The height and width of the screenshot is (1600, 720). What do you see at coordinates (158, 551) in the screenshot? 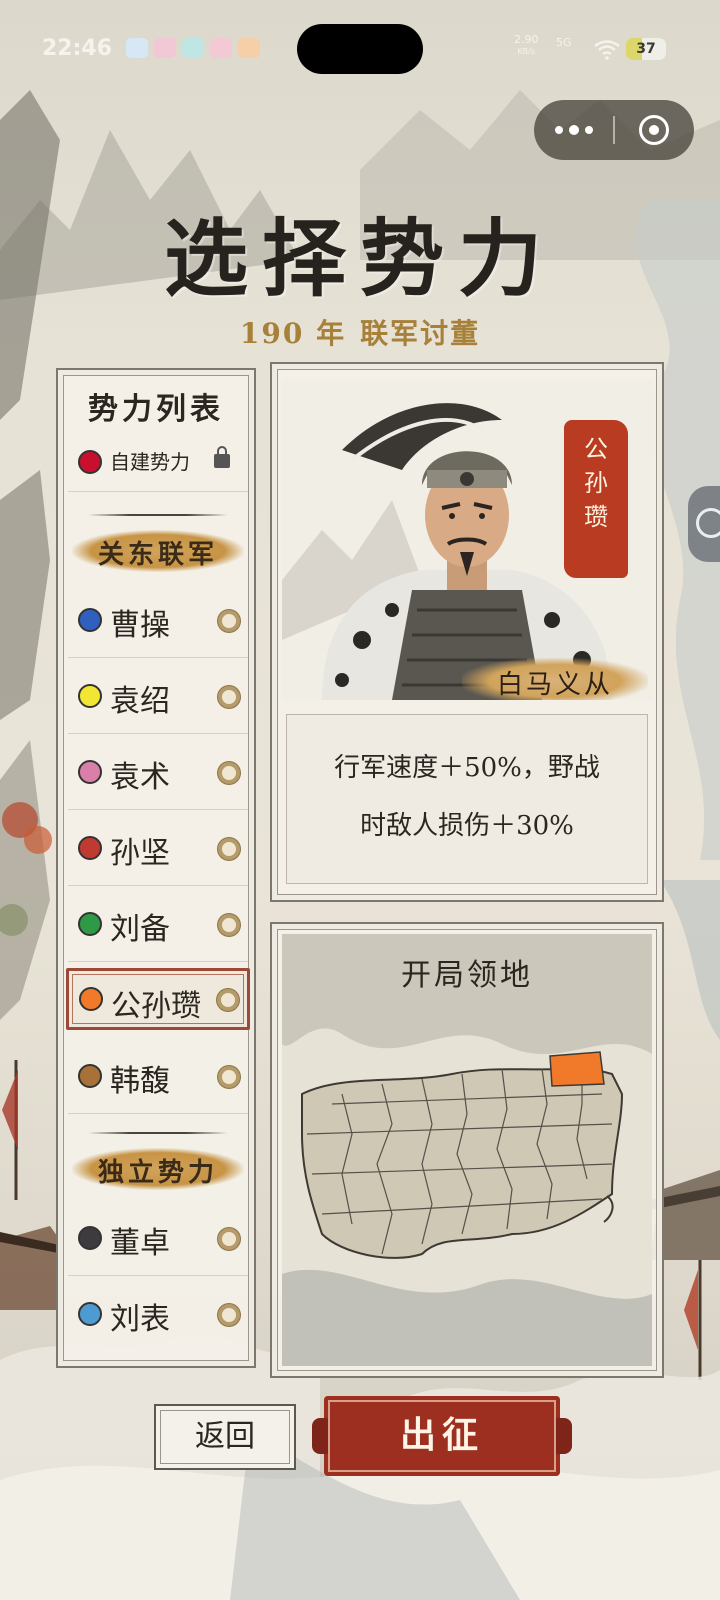
I see `group-label-coalition: 关东联军` at bounding box center [158, 551].